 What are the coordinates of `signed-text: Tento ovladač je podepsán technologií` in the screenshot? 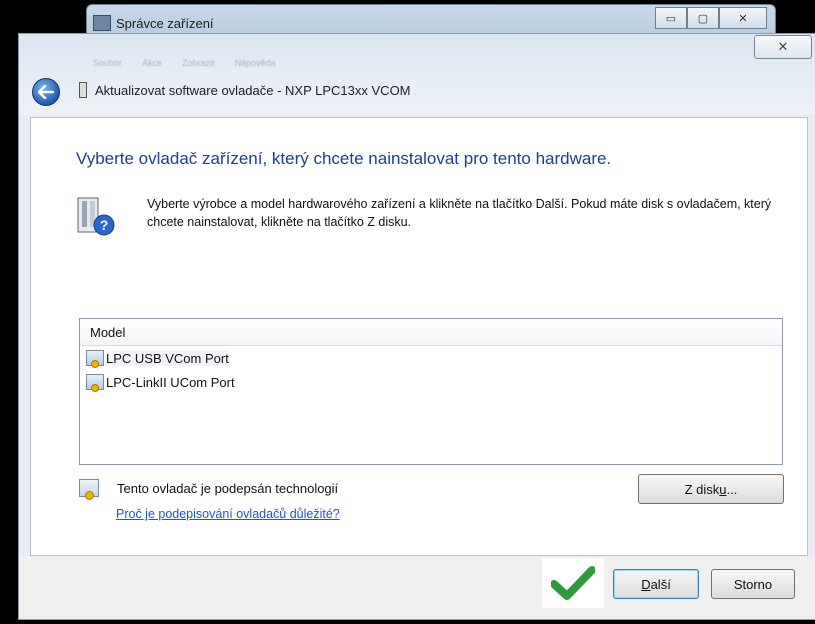 It's located at (228, 488).